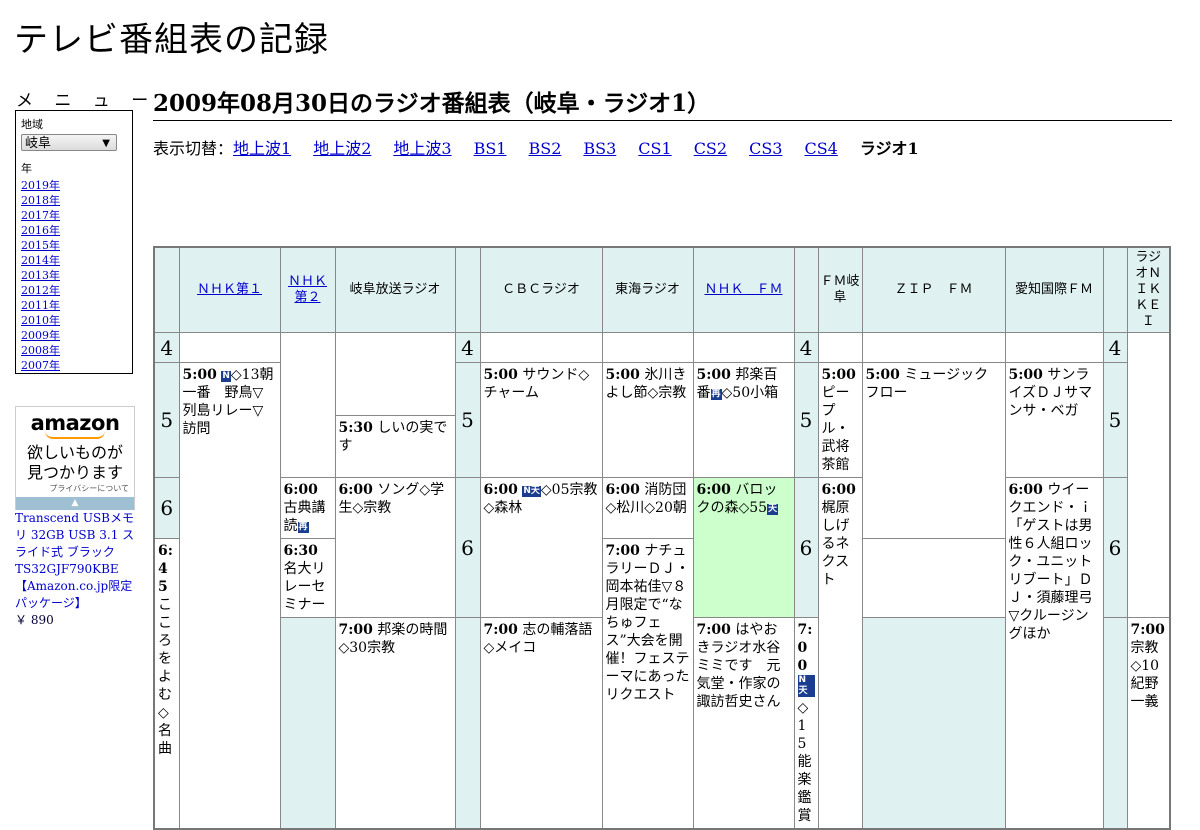  I want to click on weather-badge-icon: 天, so click(773, 509).